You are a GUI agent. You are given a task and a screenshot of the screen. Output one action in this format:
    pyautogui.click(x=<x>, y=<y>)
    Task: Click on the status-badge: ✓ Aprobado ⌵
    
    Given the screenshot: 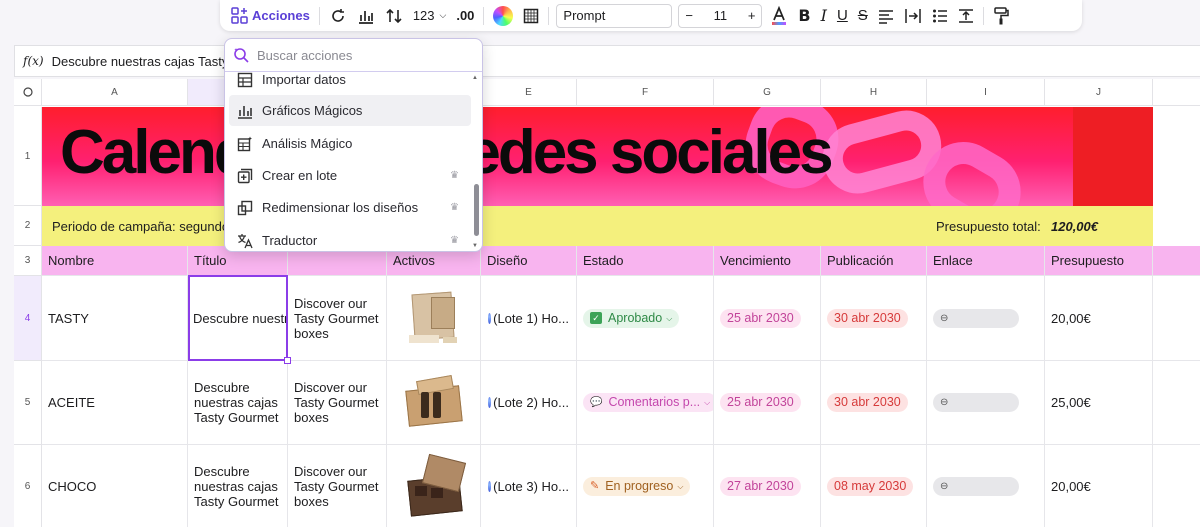 What is the action you would take?
    pyautogui.click(x=631, y=318)
    